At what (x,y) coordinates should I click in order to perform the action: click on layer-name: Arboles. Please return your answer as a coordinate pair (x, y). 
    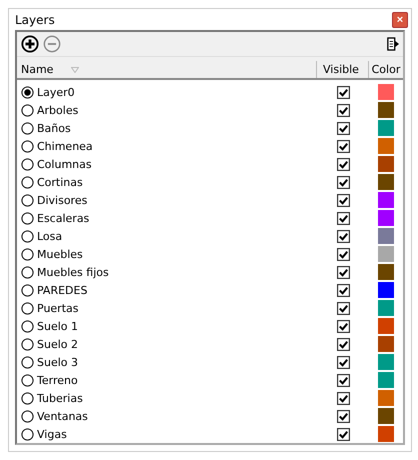
    Looking at the image, I should click on (57, 110).